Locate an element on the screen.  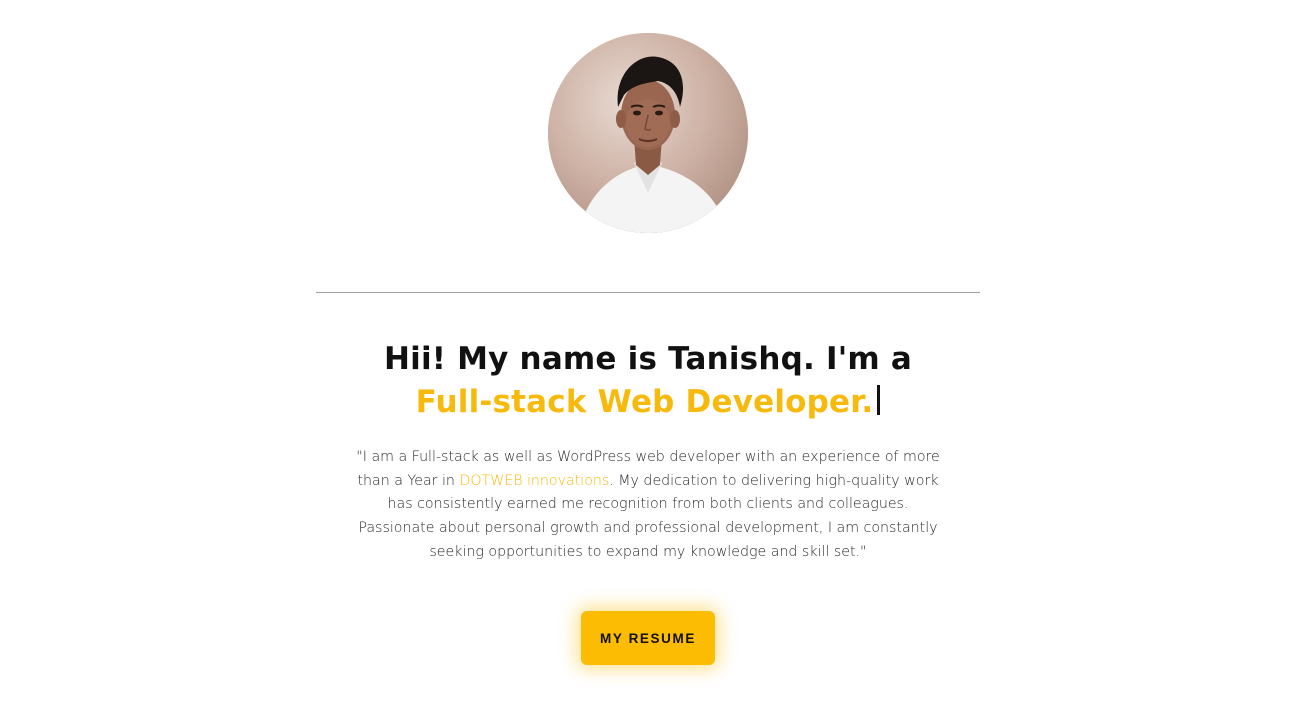
avatar is located at coordinates (648, 133).